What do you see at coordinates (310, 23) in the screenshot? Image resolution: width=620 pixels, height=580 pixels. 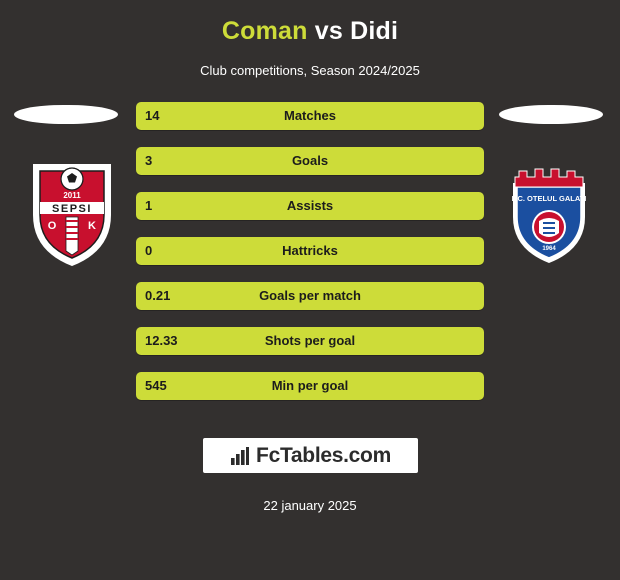 I see `page-title: Coman vs Didi` at bounding box center [310, 23].